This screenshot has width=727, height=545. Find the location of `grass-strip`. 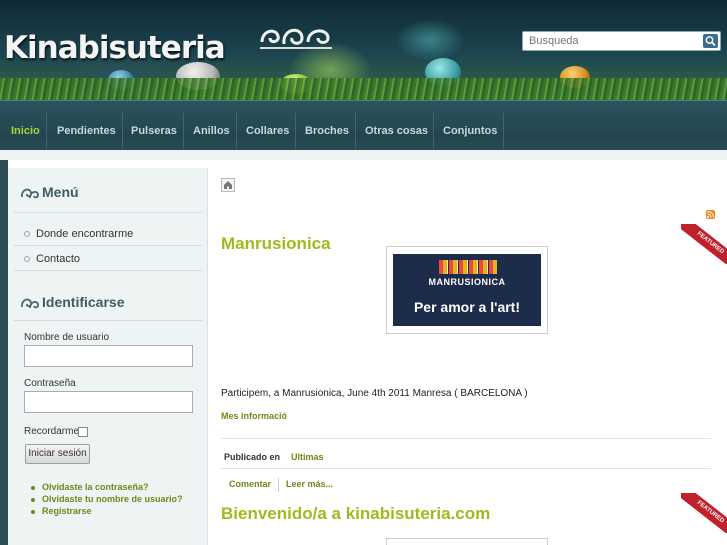

grass-strip is located at coordinates (363, 89).